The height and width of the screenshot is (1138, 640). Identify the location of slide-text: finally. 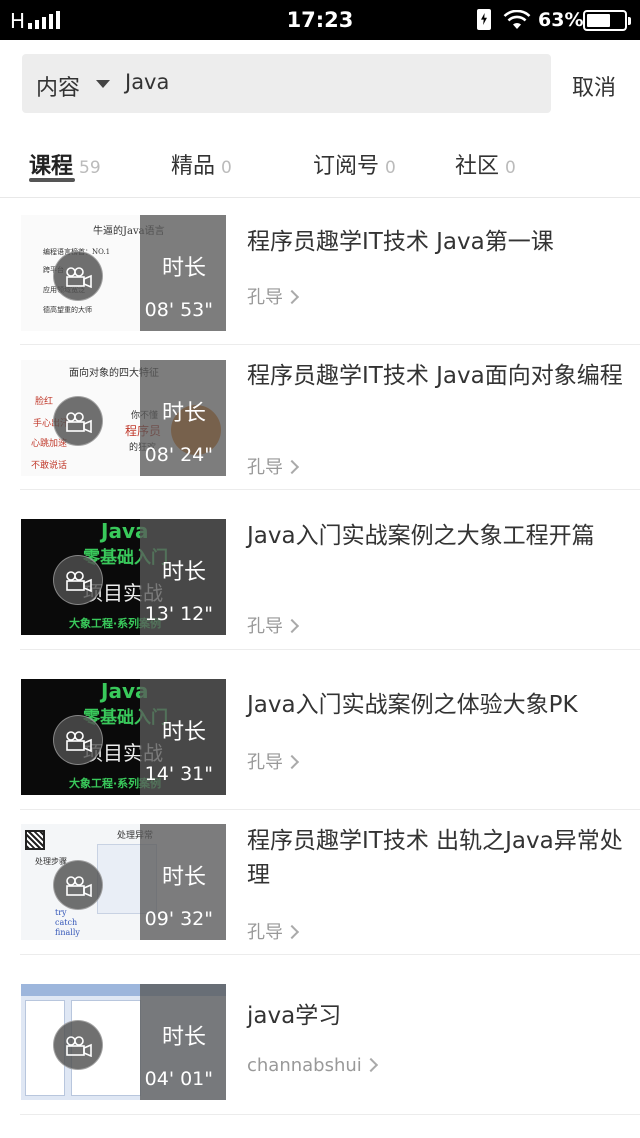
(67, 932).